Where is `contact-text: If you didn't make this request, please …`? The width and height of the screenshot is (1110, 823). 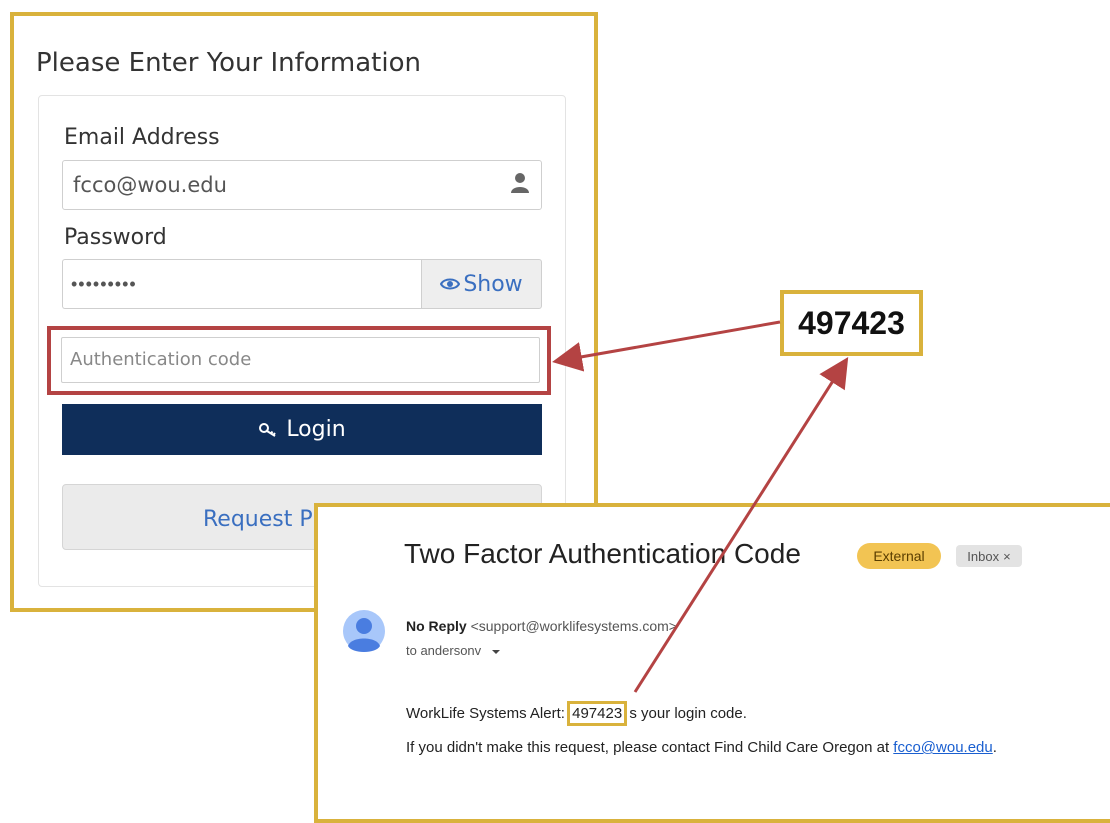
contact-text: If you didn't make this request, please … is located at coordinates (650, 747).